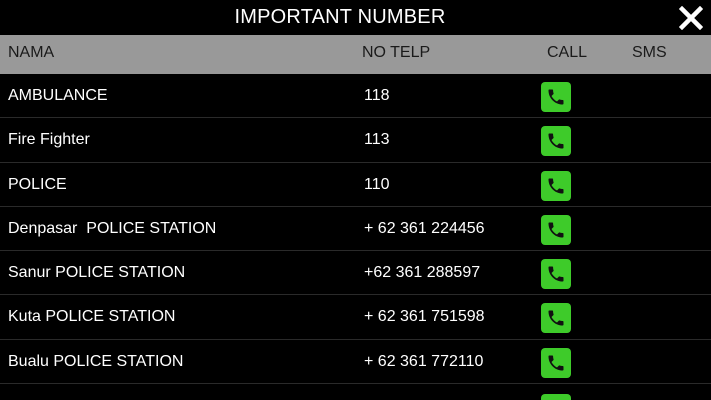  I want to click on table-header: NAMA NO TELP CALL SMS, so click(355, 54).